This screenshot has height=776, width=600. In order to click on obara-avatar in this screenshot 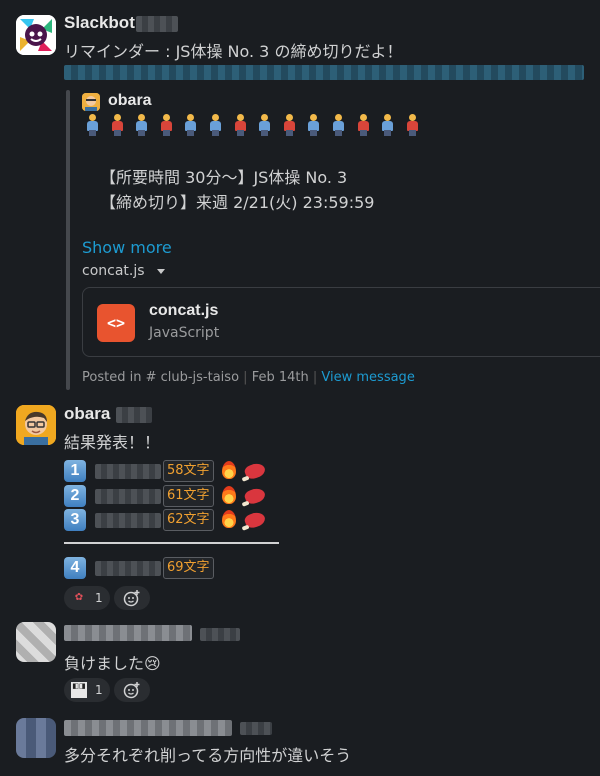, I will do `click(36, 425)`.